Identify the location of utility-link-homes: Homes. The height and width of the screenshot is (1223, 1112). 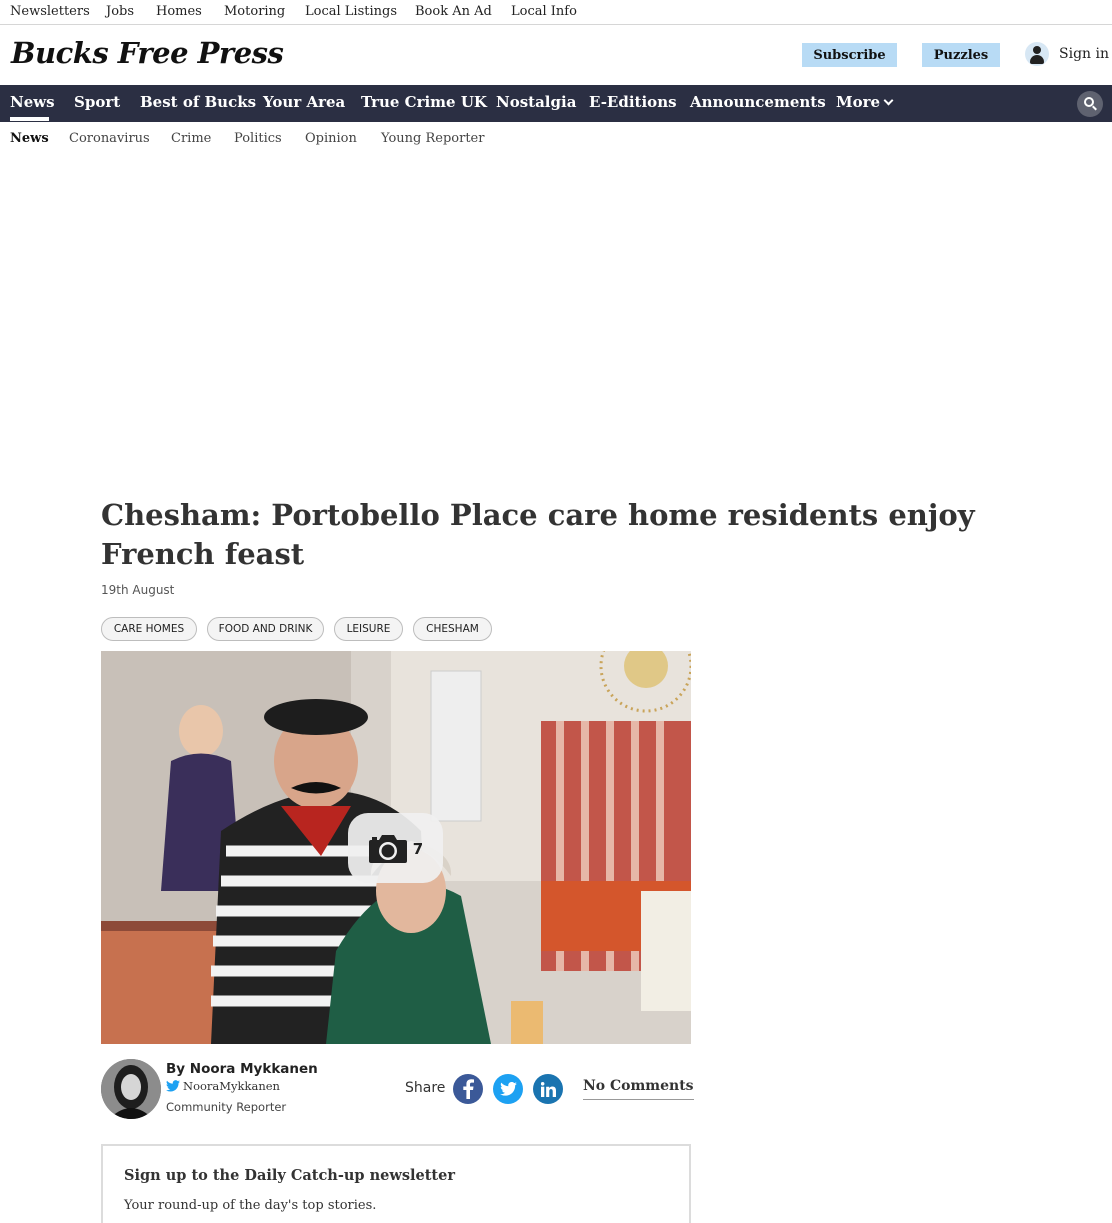
(179, 11).